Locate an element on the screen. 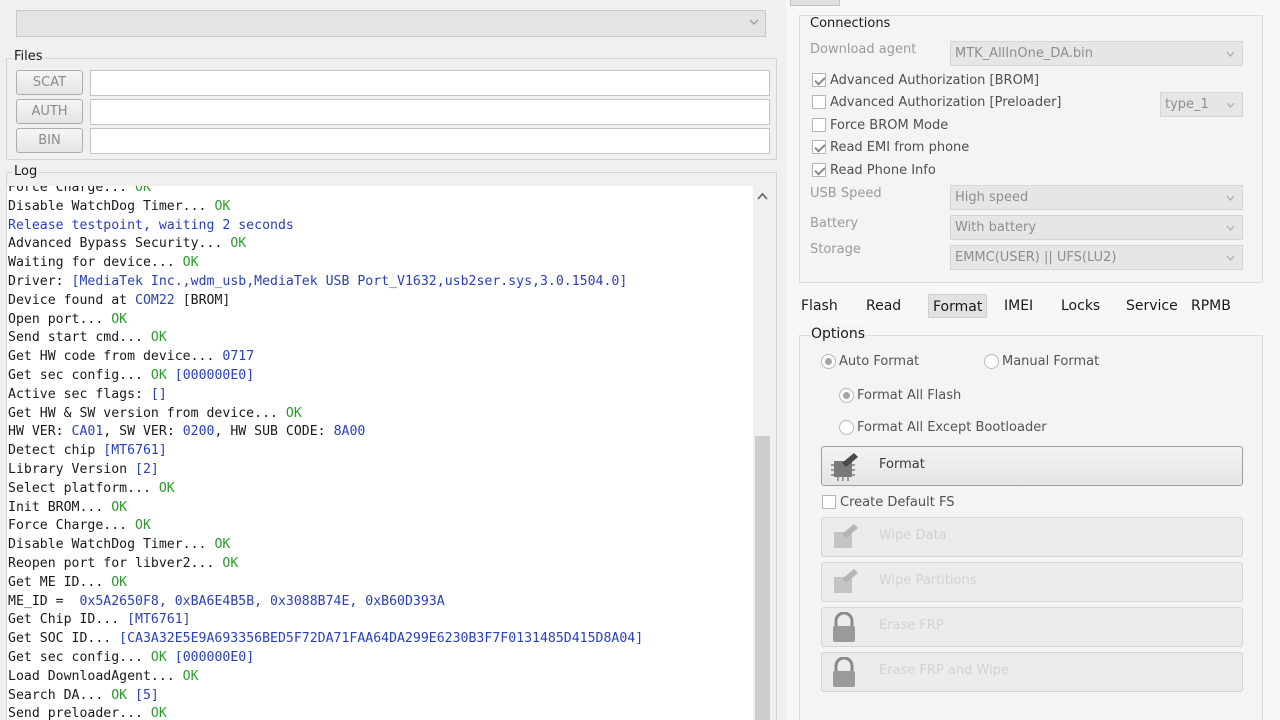 The image size is (1280, 720). log-line: Force Charge... OK is located at coordinates (79, 526).